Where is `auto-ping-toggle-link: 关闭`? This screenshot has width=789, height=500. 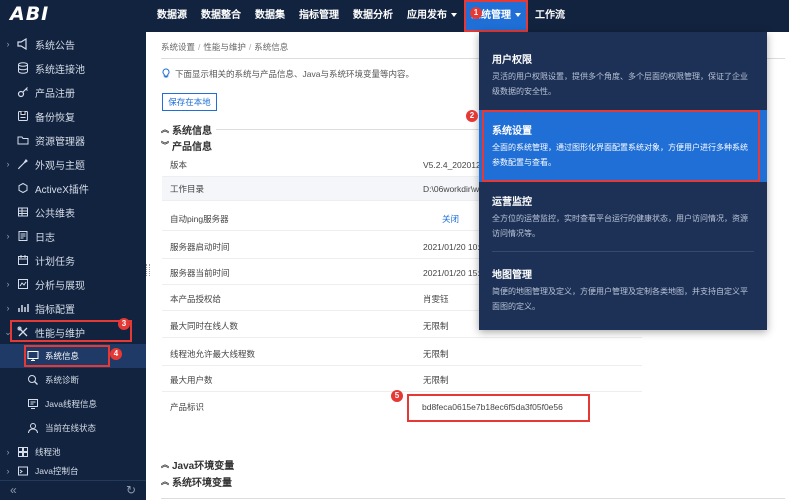
auto-ping-toggle-link: 关闭 is located at coordinates (450, 219).